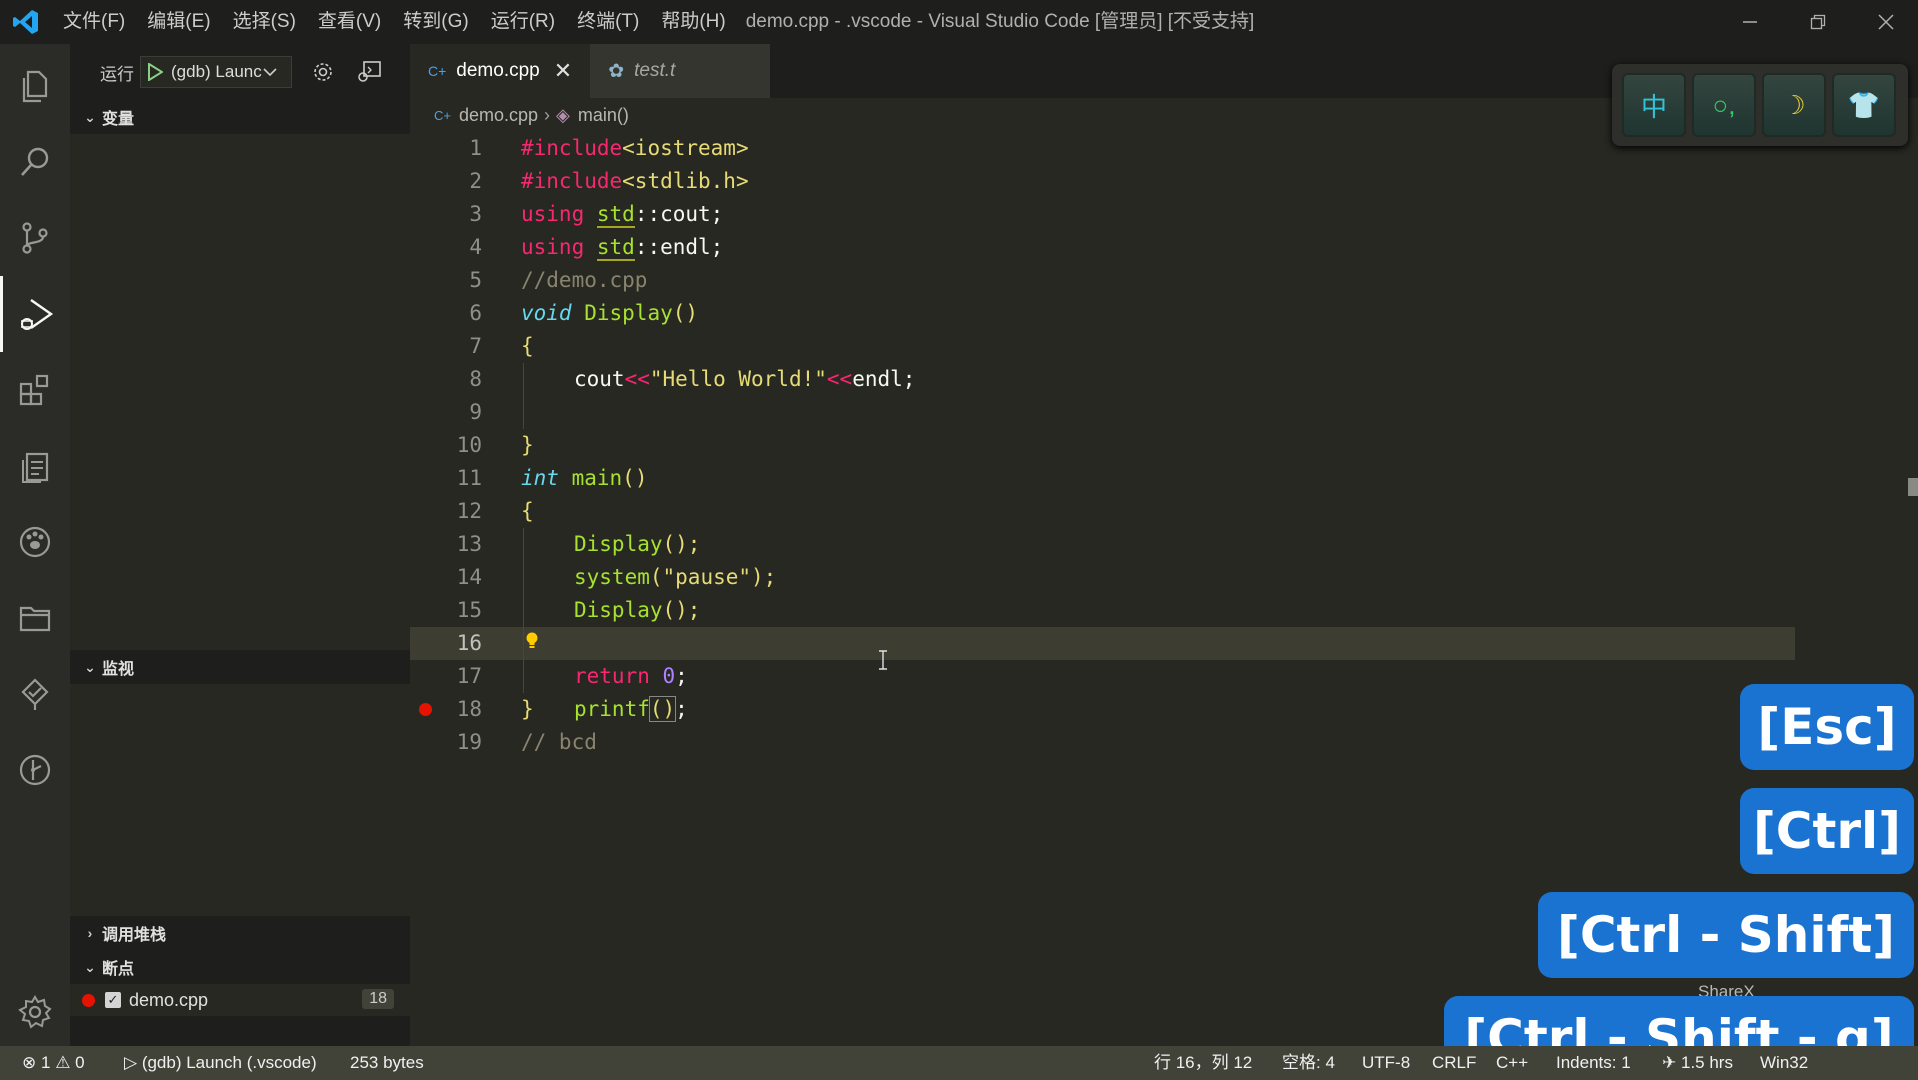  I want to click on error-icon: ⊗, so click(29, 1062).